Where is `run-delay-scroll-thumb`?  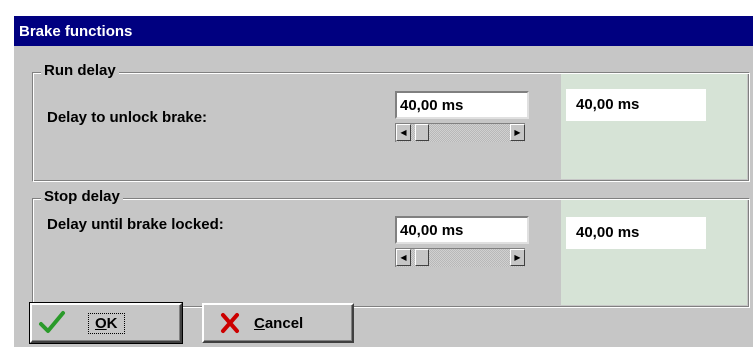
run-delay-scroll-thumb is located at coordinates (422, 132).